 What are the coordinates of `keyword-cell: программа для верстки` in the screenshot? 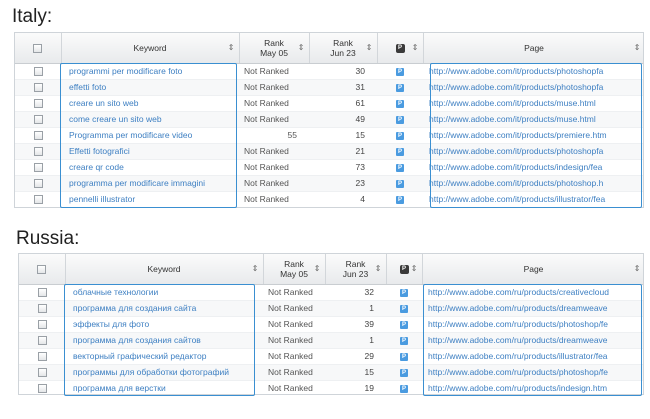 It's located at (164, 387).